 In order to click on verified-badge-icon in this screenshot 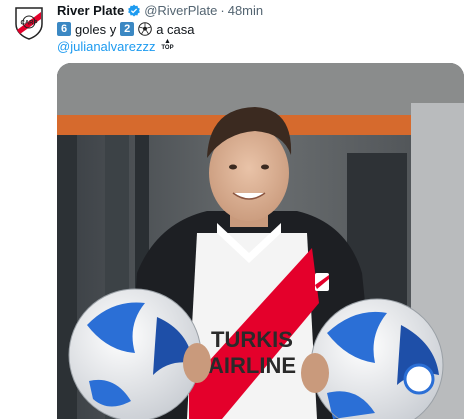, I will do `click(134, 11)`.